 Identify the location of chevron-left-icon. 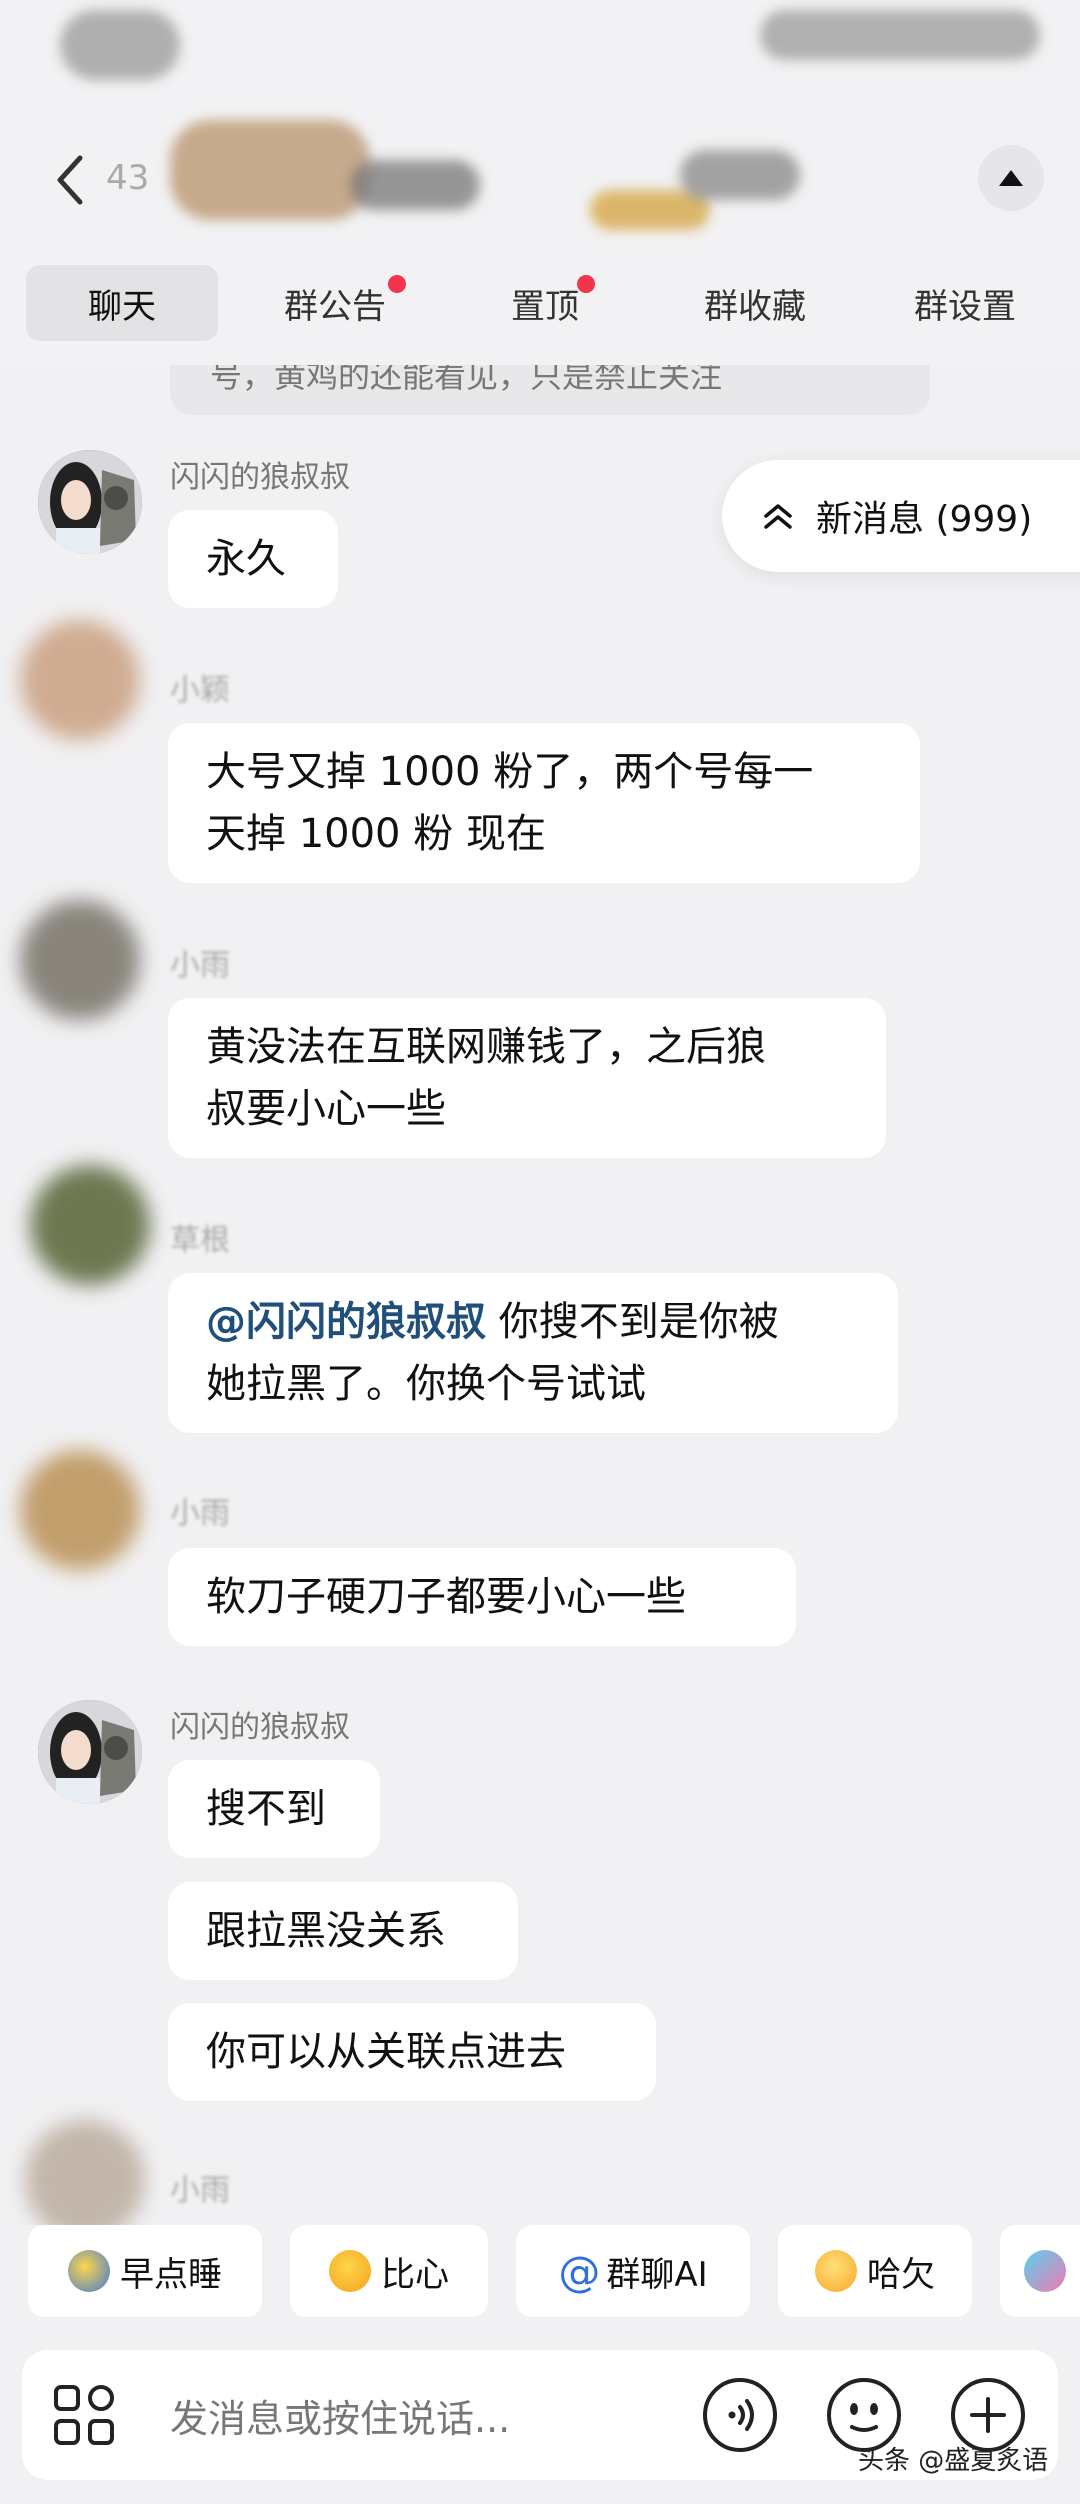
(70, 180).